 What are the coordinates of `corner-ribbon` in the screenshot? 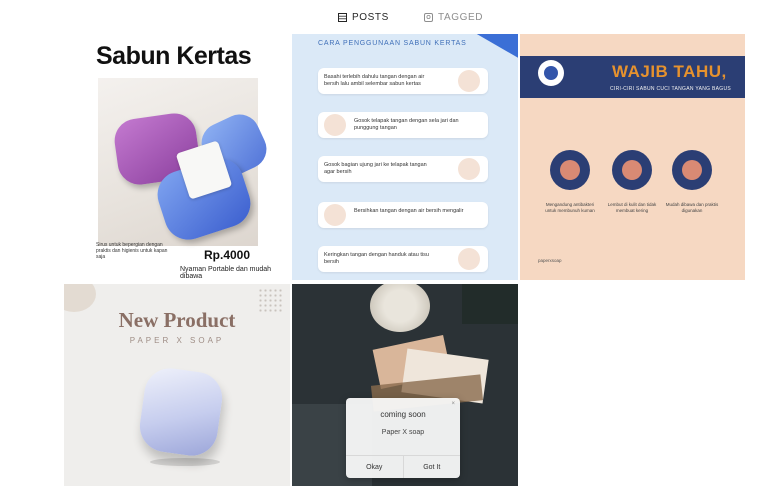 It's located at (496, 47).